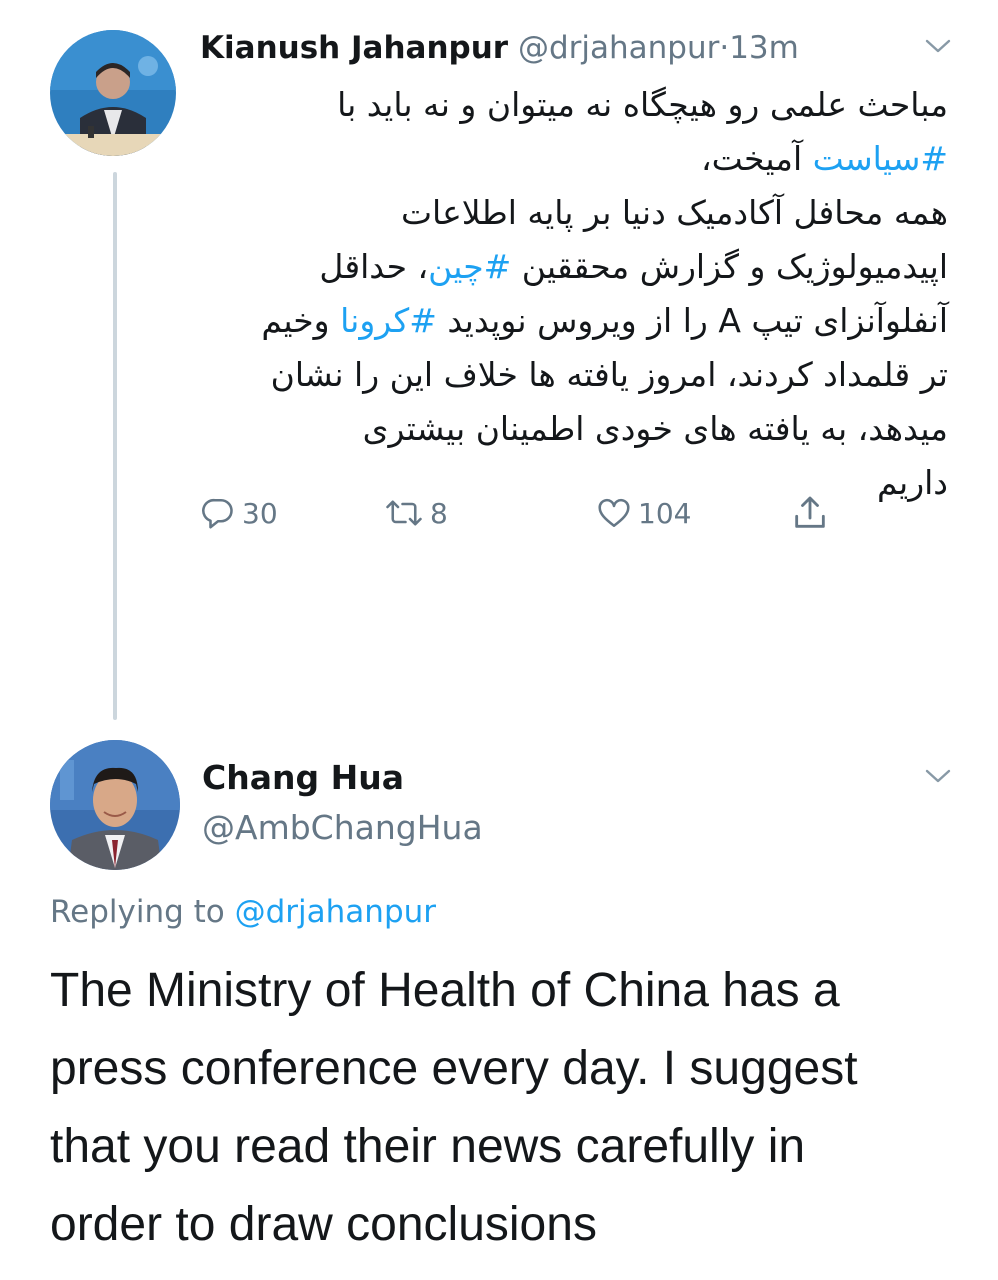  What do you see at coordinates (301, 320) in the screenshot?
I see `tweet-text-segment: وخیم` at bounding box center [301, 320].